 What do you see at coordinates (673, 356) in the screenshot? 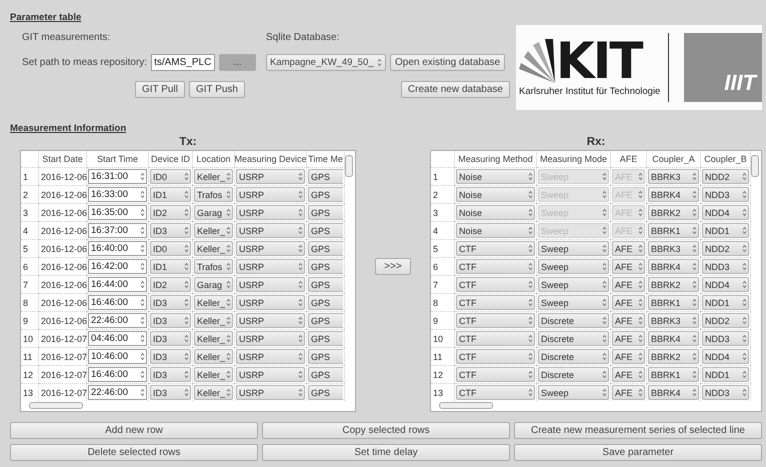
I see `dropdown: BBRK2` at bounding box center [673, 356].